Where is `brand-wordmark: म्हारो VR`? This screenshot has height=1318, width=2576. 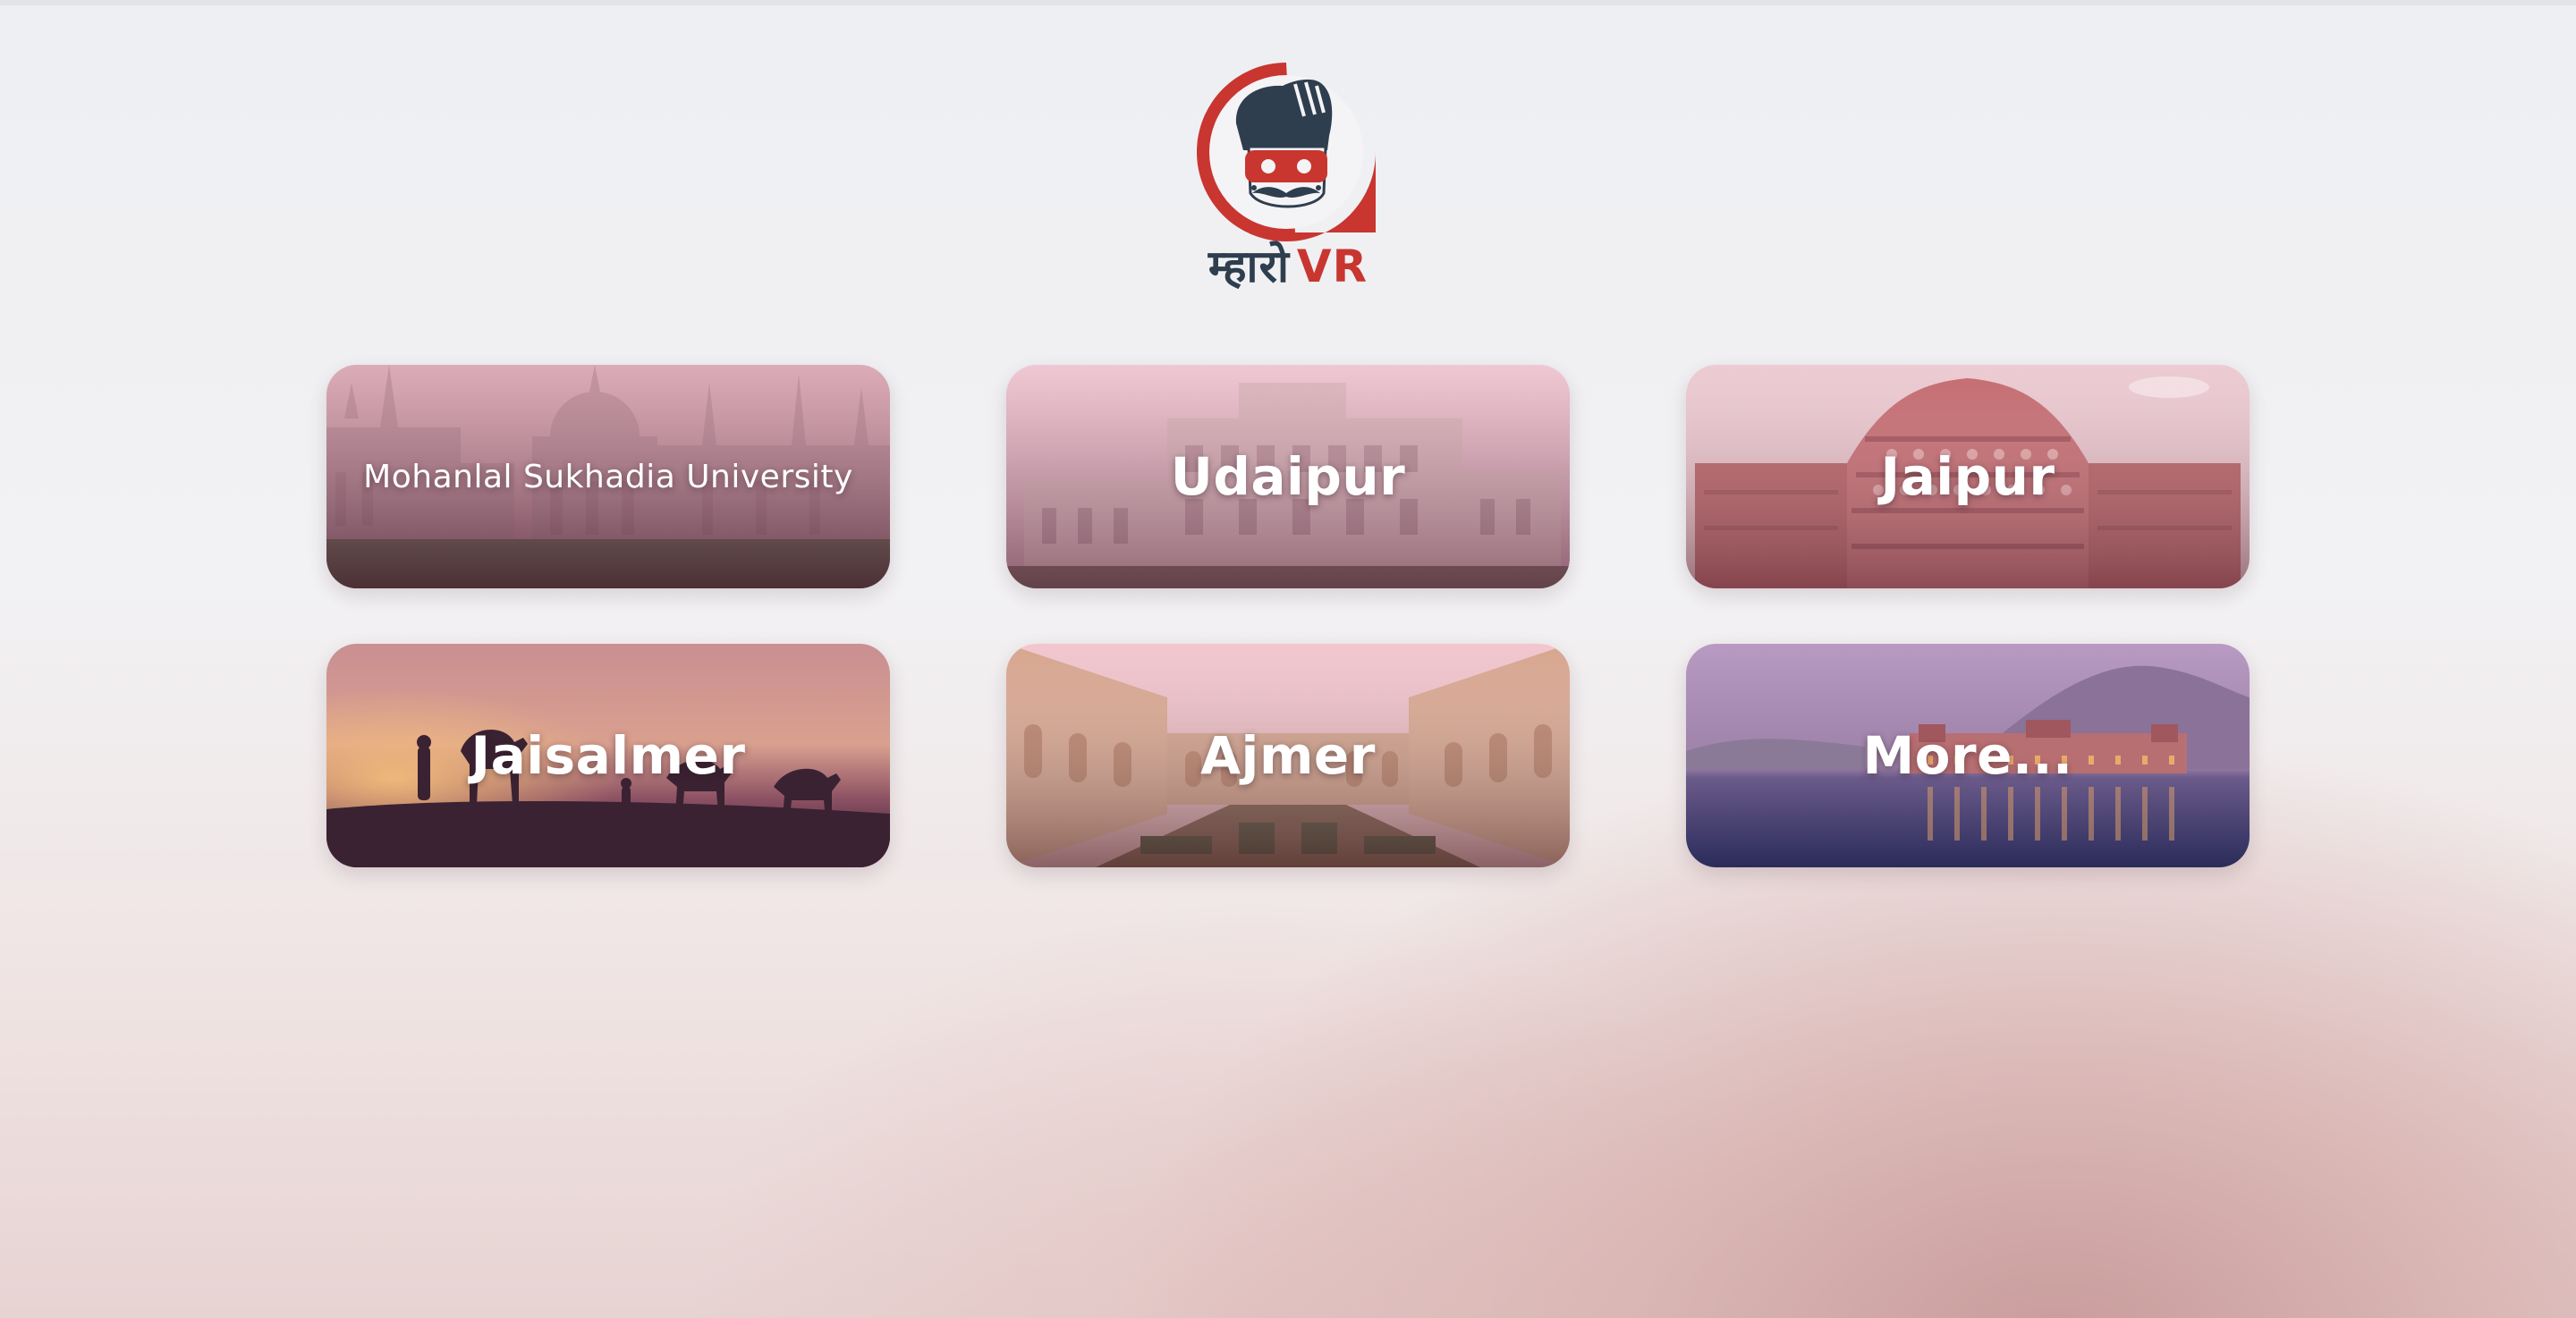 brand-wordmark: म्हारो VR is located at coordinates (1288, 267).